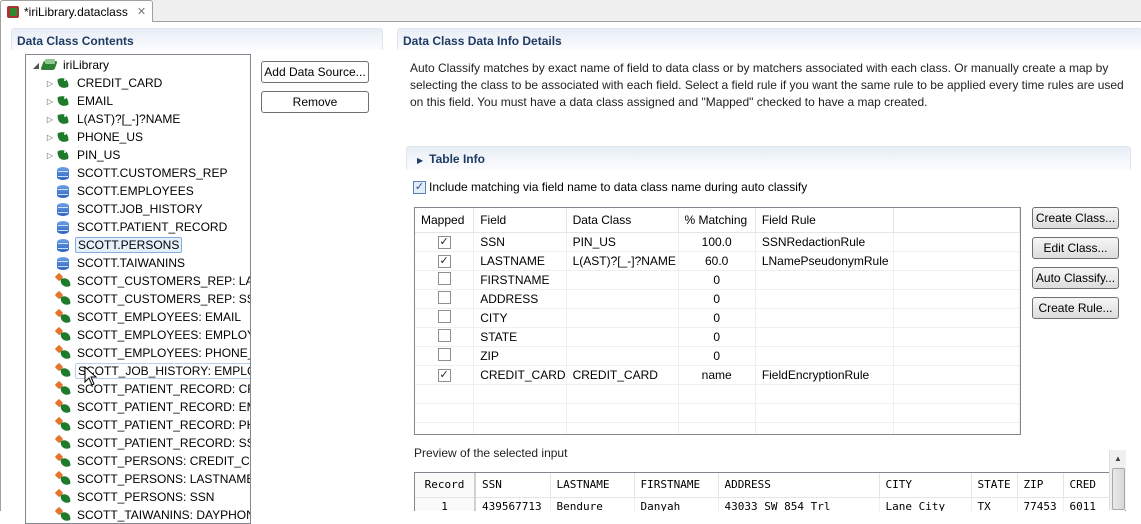  Describe the element at coordinates (147, 281) in the screenshot. I see `tree-item: SCOTT_CUSTOMERS_REP: LASTNAME` at that location.